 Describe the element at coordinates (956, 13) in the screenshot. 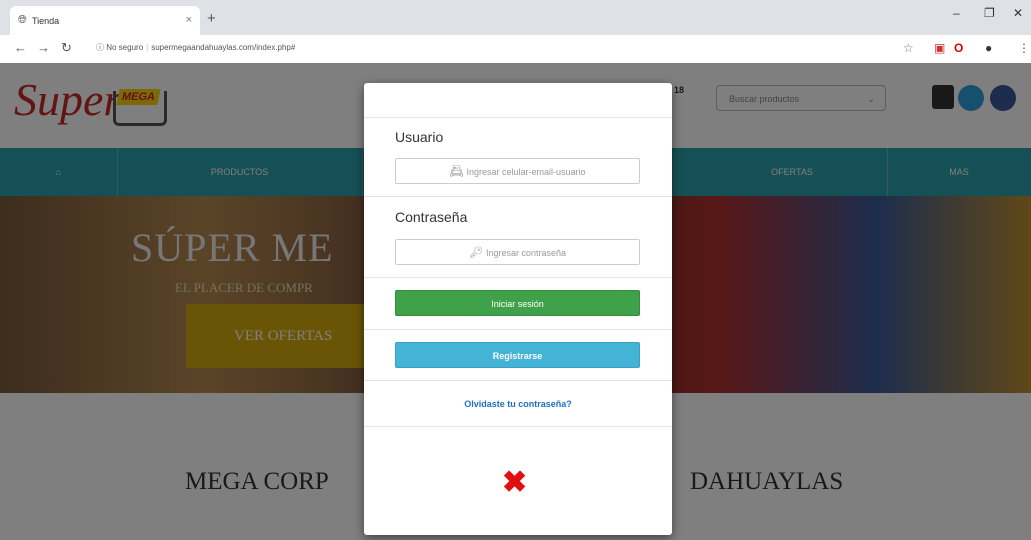

I see `minimize-icon: –` at that location.